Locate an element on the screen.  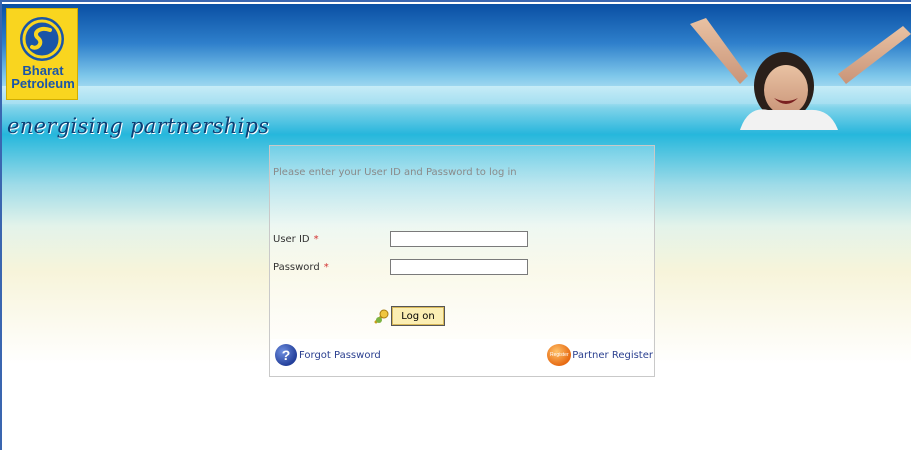
tagline: energising partnerships is located at coordinates (138, 126).